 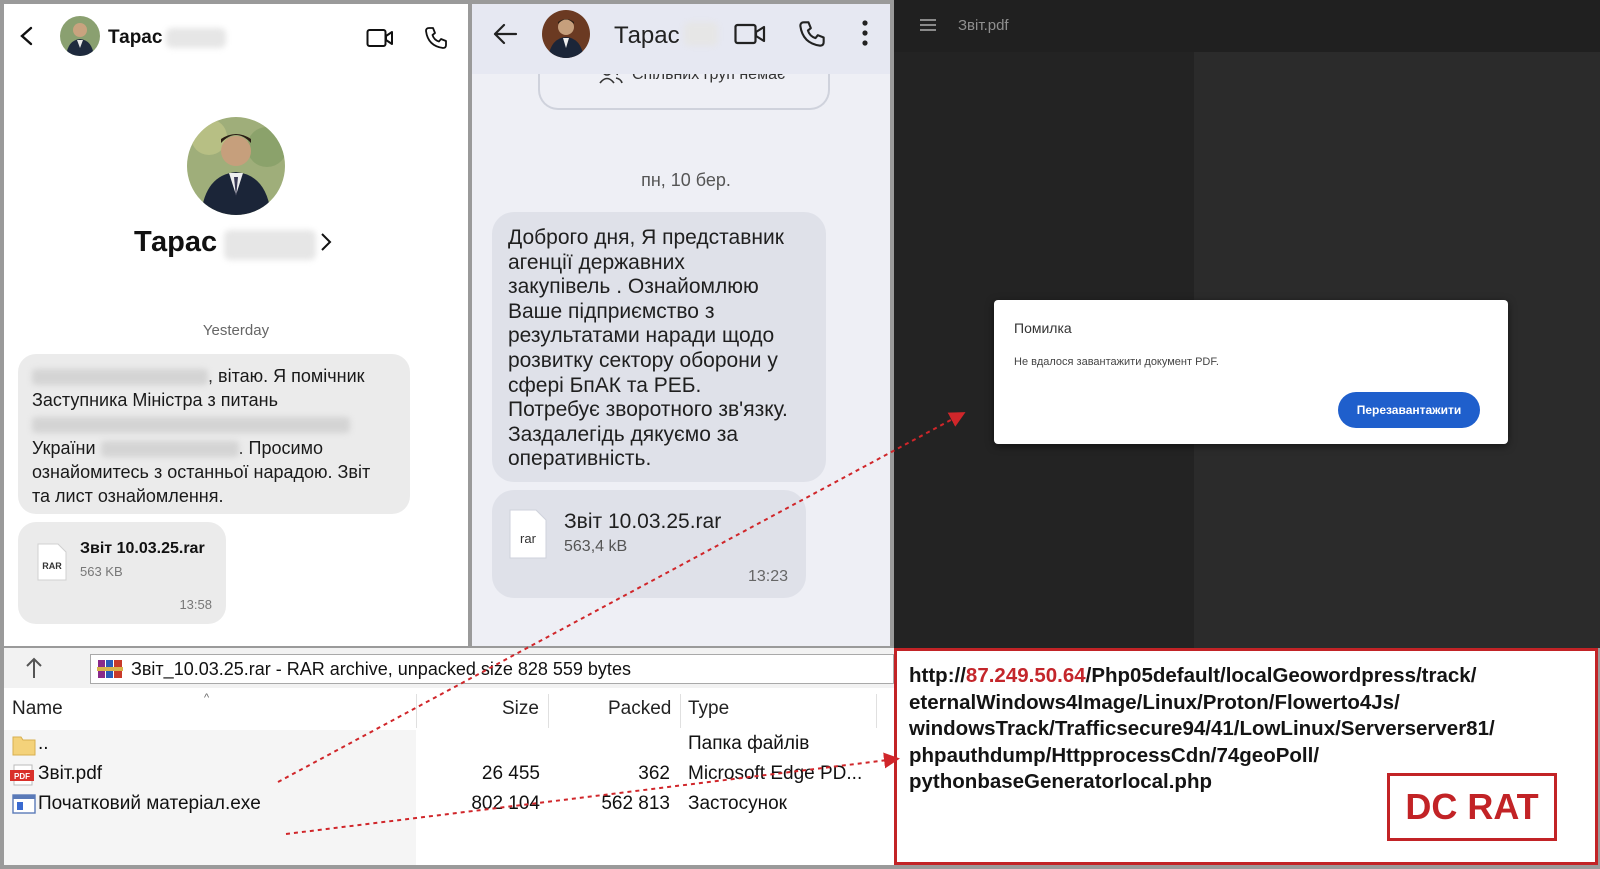 What do you see at coordinates (37, 709) in the screenshot?
I see `column-name: Name` at bounding box center [37, 709].